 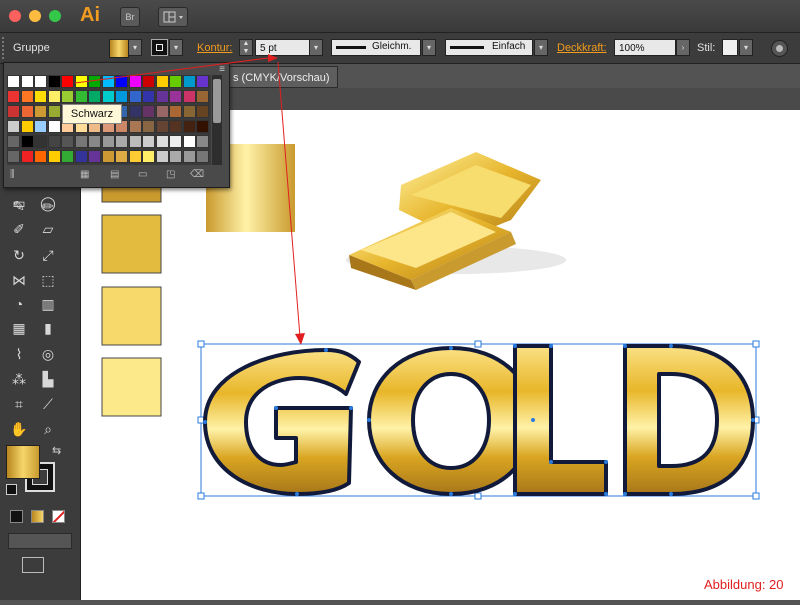 What do you see at coordinates (189, 199) in the screenshot?
I see `annotation-arrow` at bounding box center [189, 199].